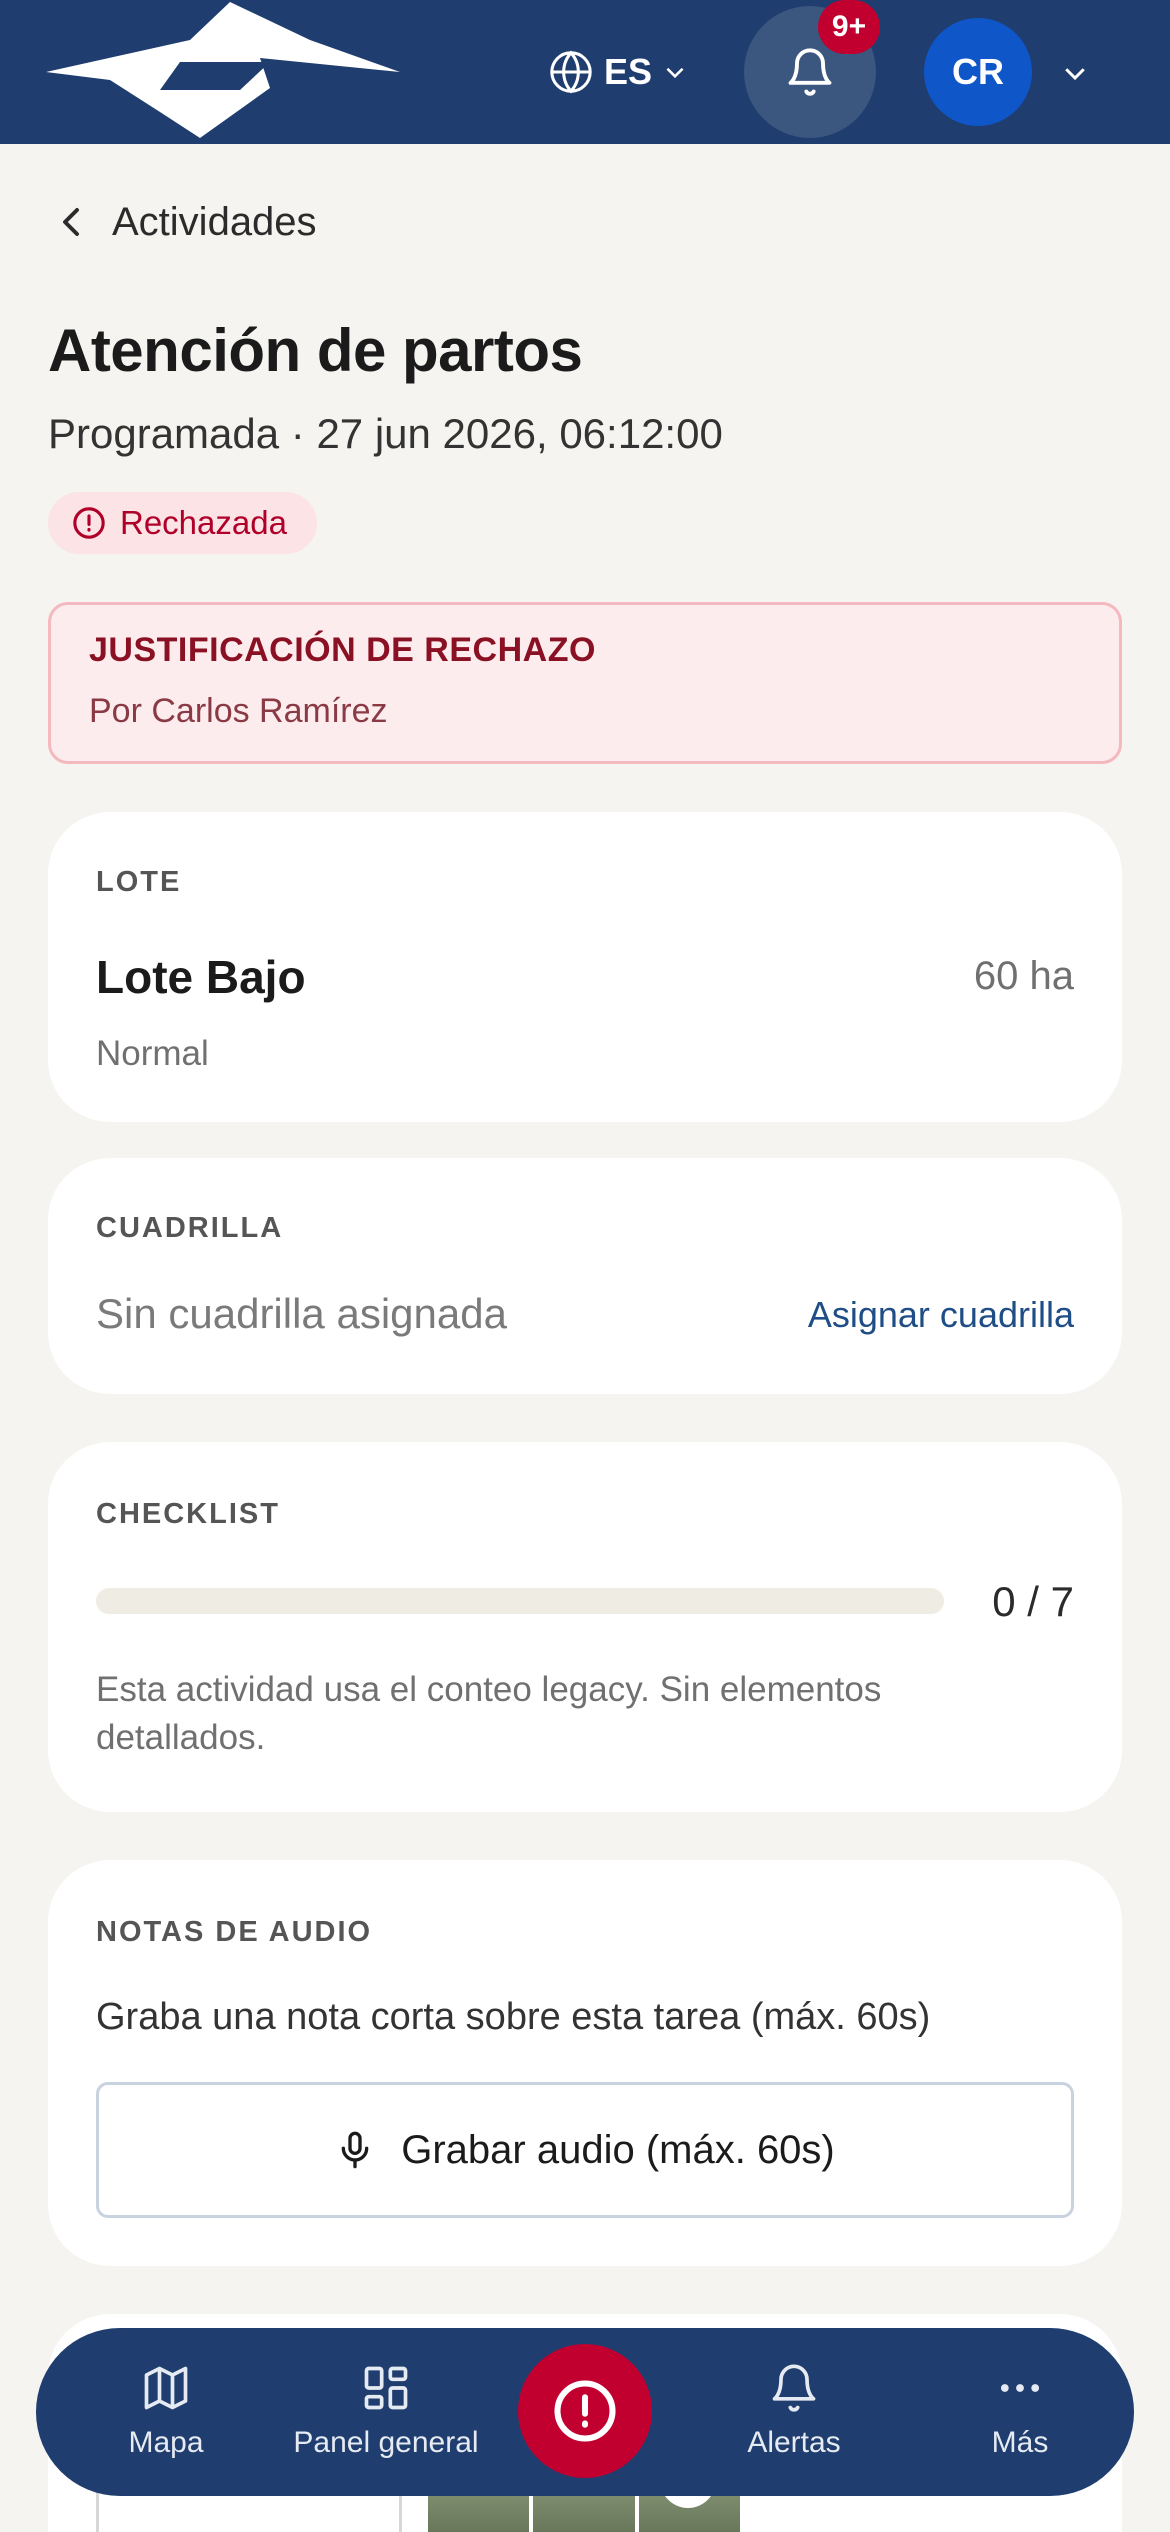  I want to click on user-avatar: CR, so click(978, 72).